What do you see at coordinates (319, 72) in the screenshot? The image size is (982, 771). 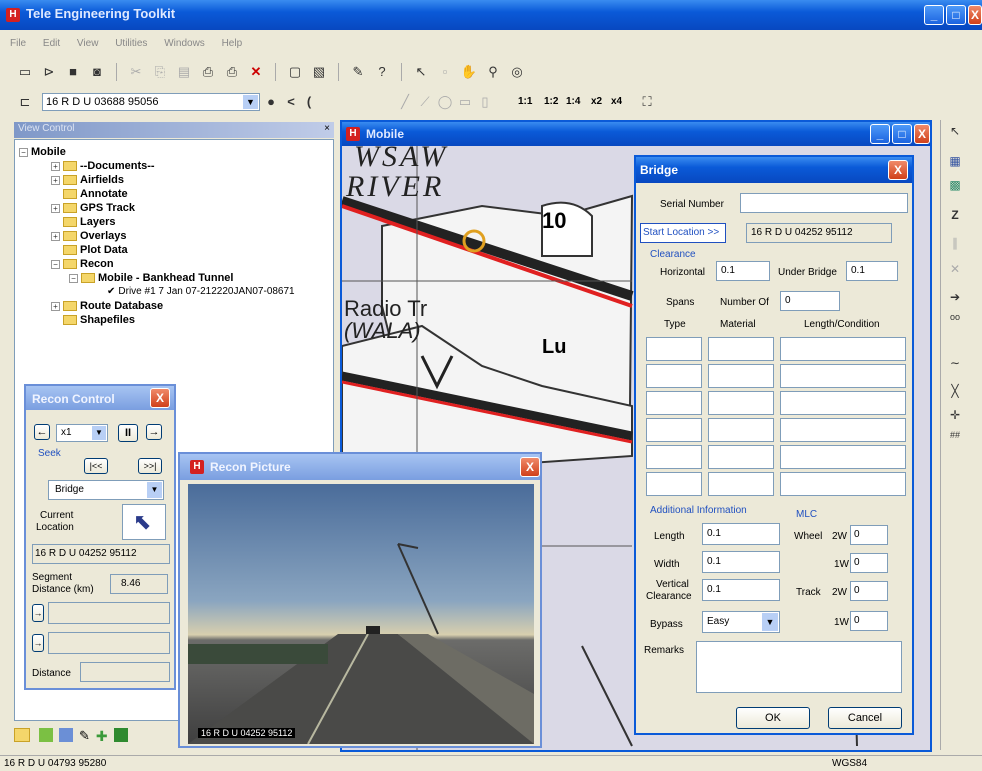 I see `map-icon: ▧` at bounding box center [319, 72].